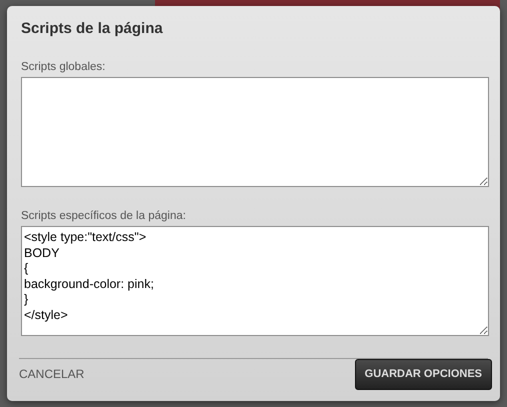 The image size is (507, 407). What do you see at coordinates (92, 29) in the screenshot?
I see `dialog-title: Scripts de la página` at bounding box center [92, 29].